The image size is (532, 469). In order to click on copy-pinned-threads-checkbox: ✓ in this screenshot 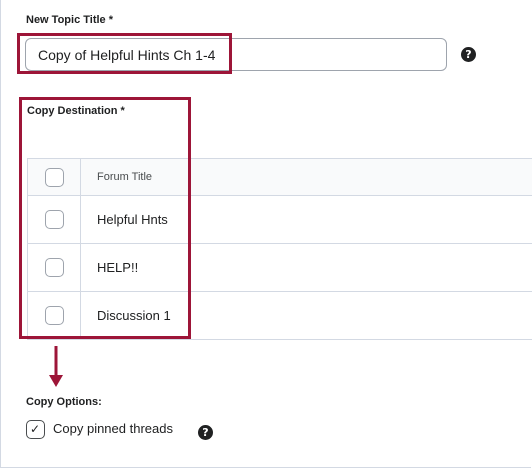, I will do `click(35, 429)`.